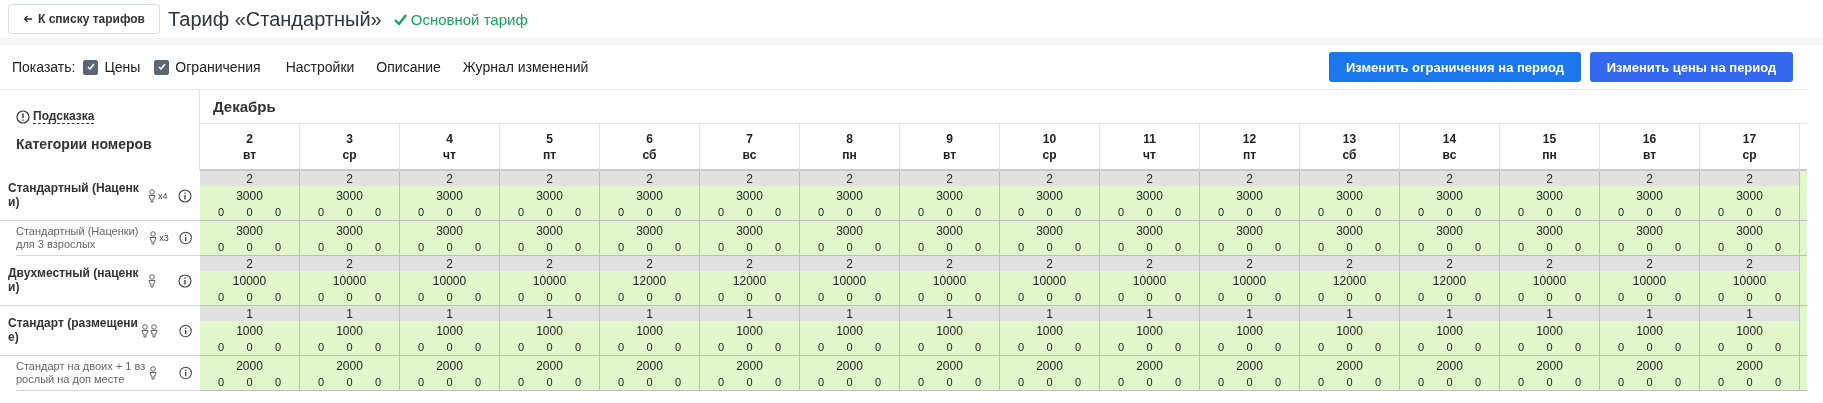 The image size is (1823, 403). I want to click on period-button: Изменить цены на период, so click(1691, 67).